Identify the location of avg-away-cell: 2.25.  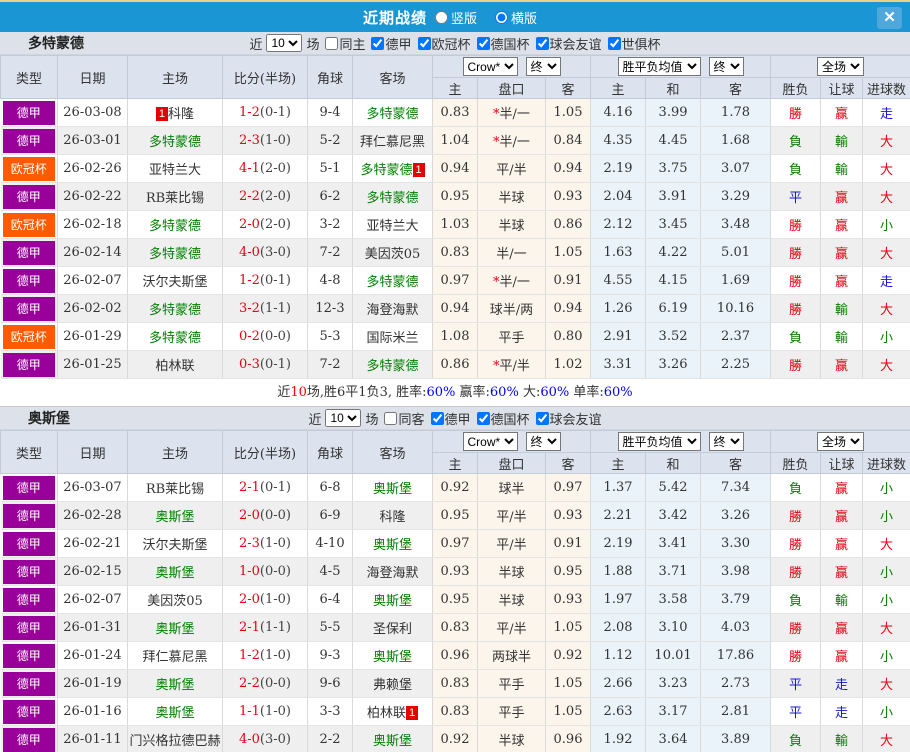
(736, 364).